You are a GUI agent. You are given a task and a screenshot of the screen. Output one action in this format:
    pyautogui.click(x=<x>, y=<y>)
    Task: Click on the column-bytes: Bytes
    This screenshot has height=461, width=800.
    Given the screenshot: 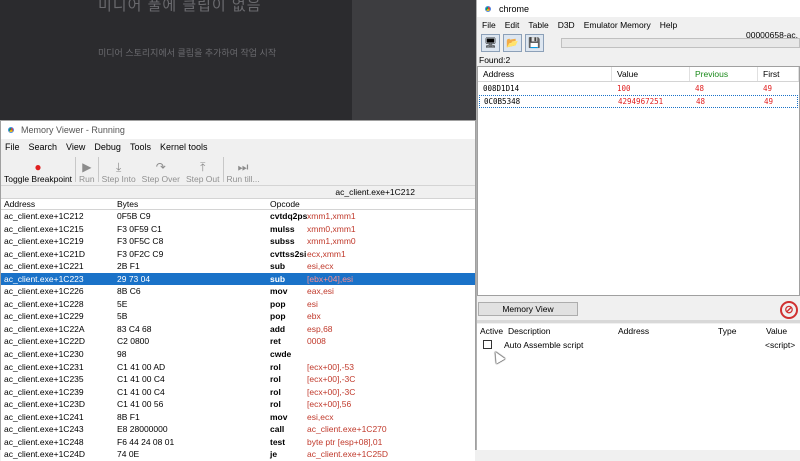 What is the action you would take?
    pyautogui.click(x=190, y=204)
    